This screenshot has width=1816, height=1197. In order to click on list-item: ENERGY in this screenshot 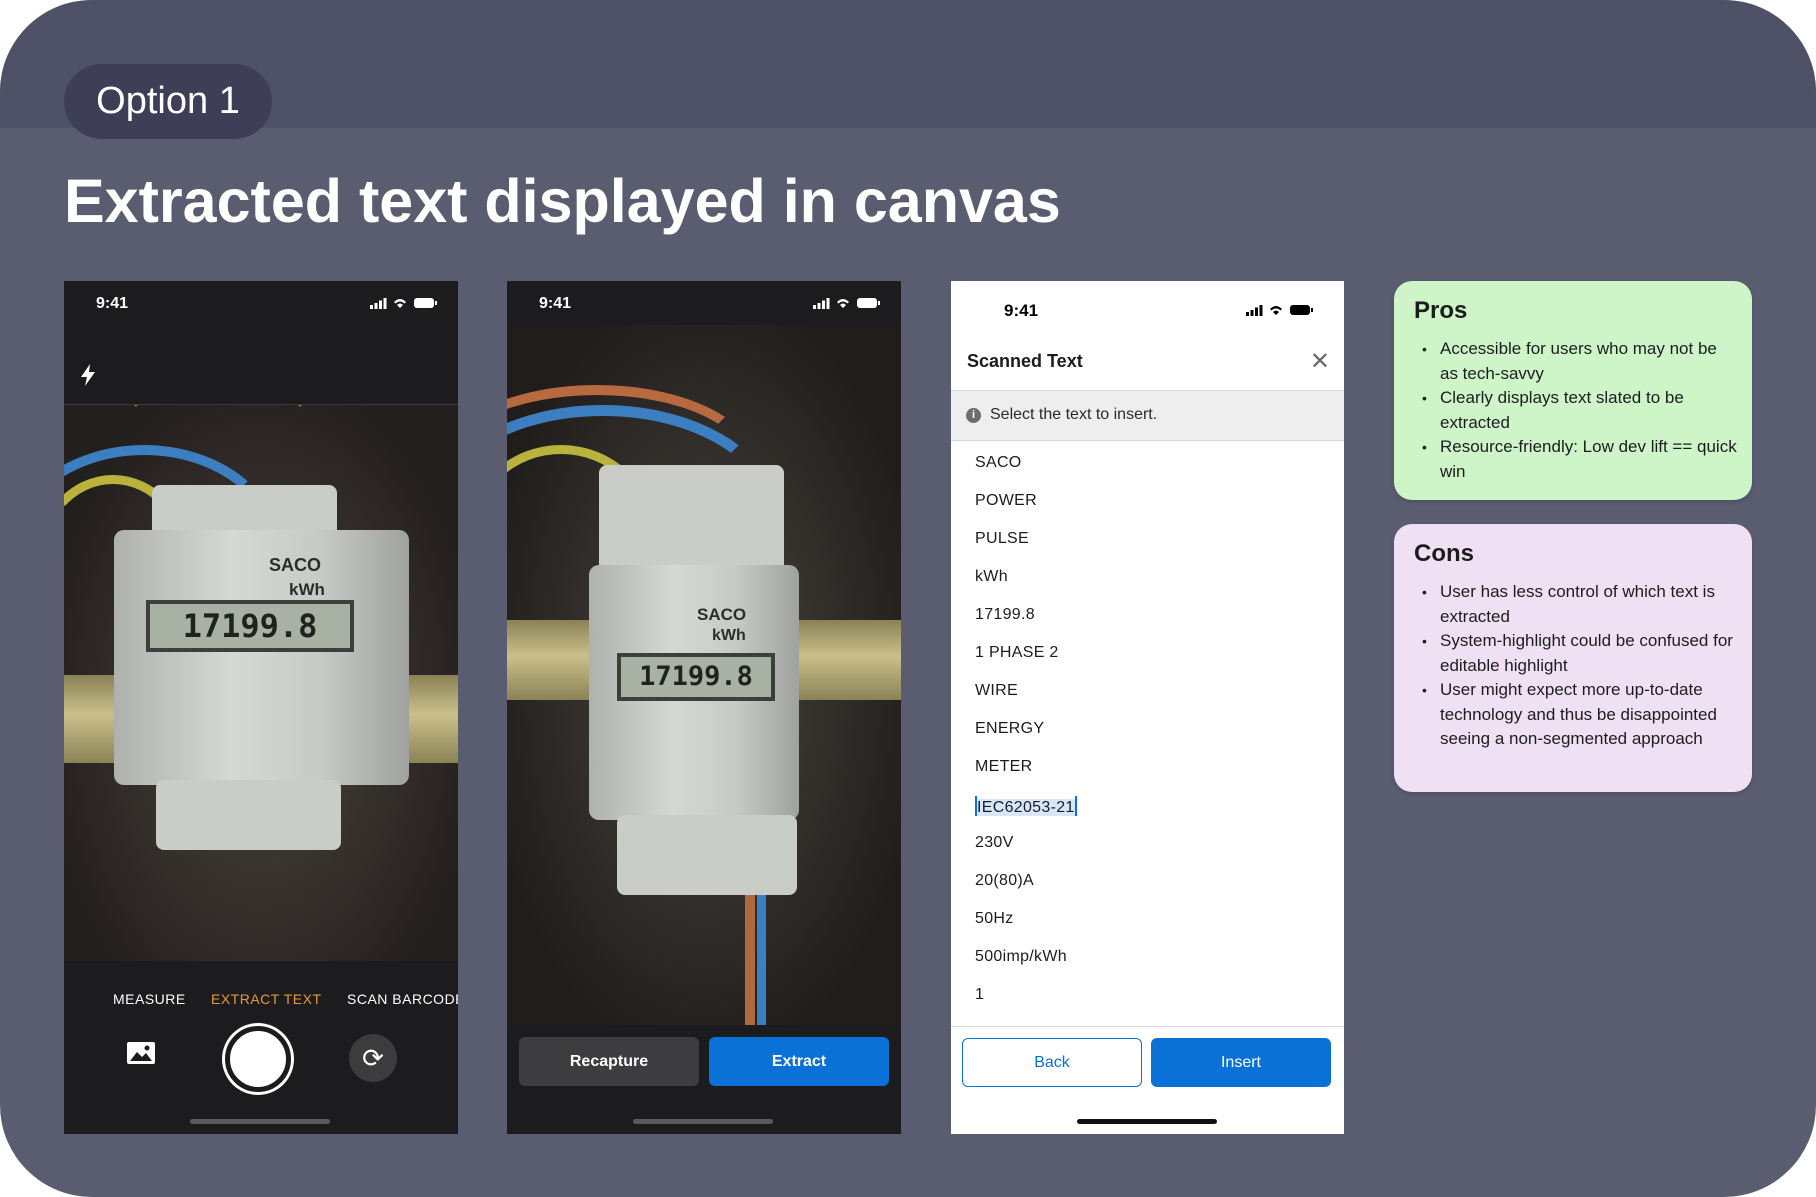, I will do `click(1026, 739)`.